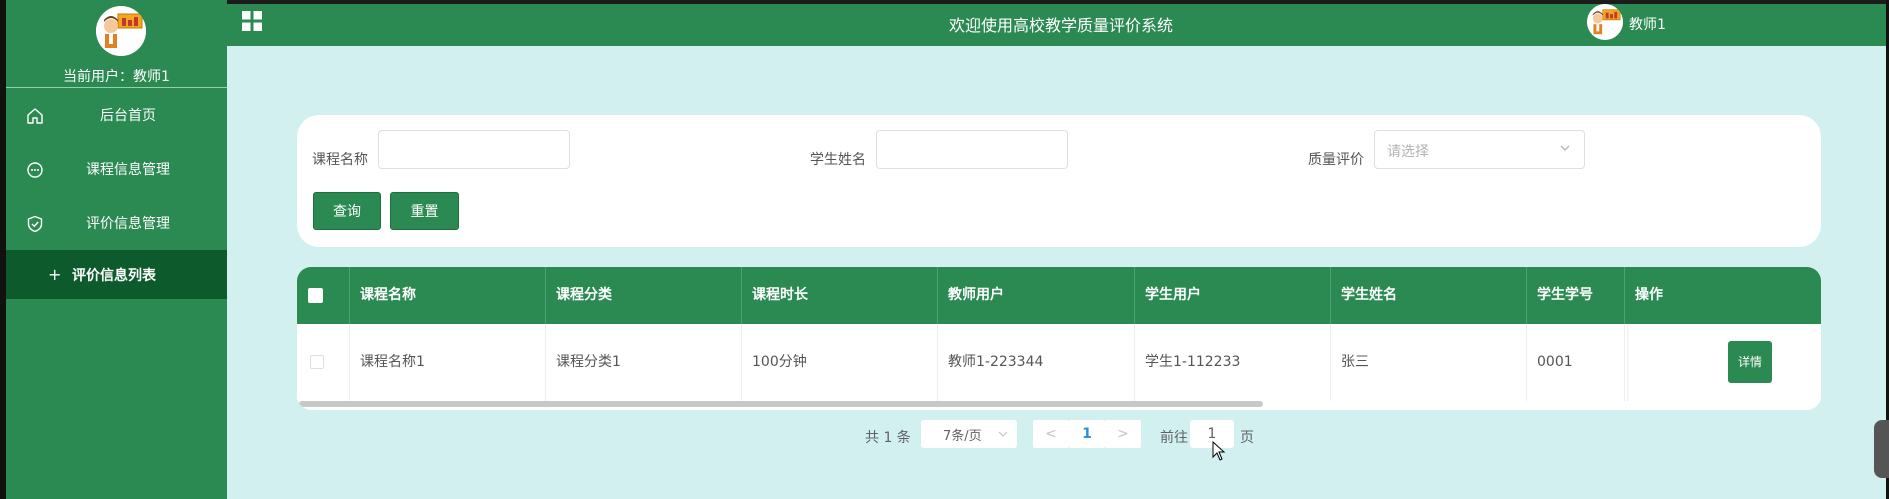 The image size is (1889, 499). Describe the element at coordinates (1429, 295) in the screenshot. I see `column-header: 学生姓名` at that location.